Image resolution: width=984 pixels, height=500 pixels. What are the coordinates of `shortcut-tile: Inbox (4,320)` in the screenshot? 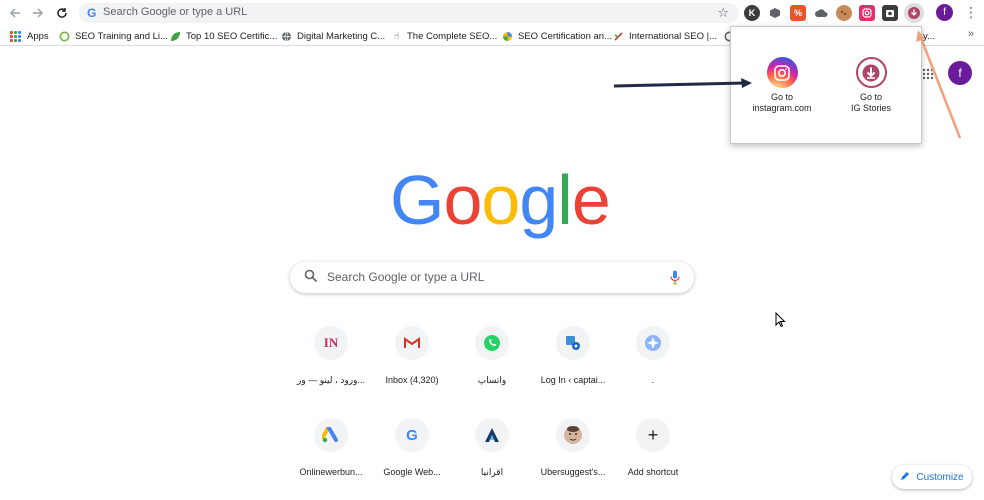 It's located at (412, 355).